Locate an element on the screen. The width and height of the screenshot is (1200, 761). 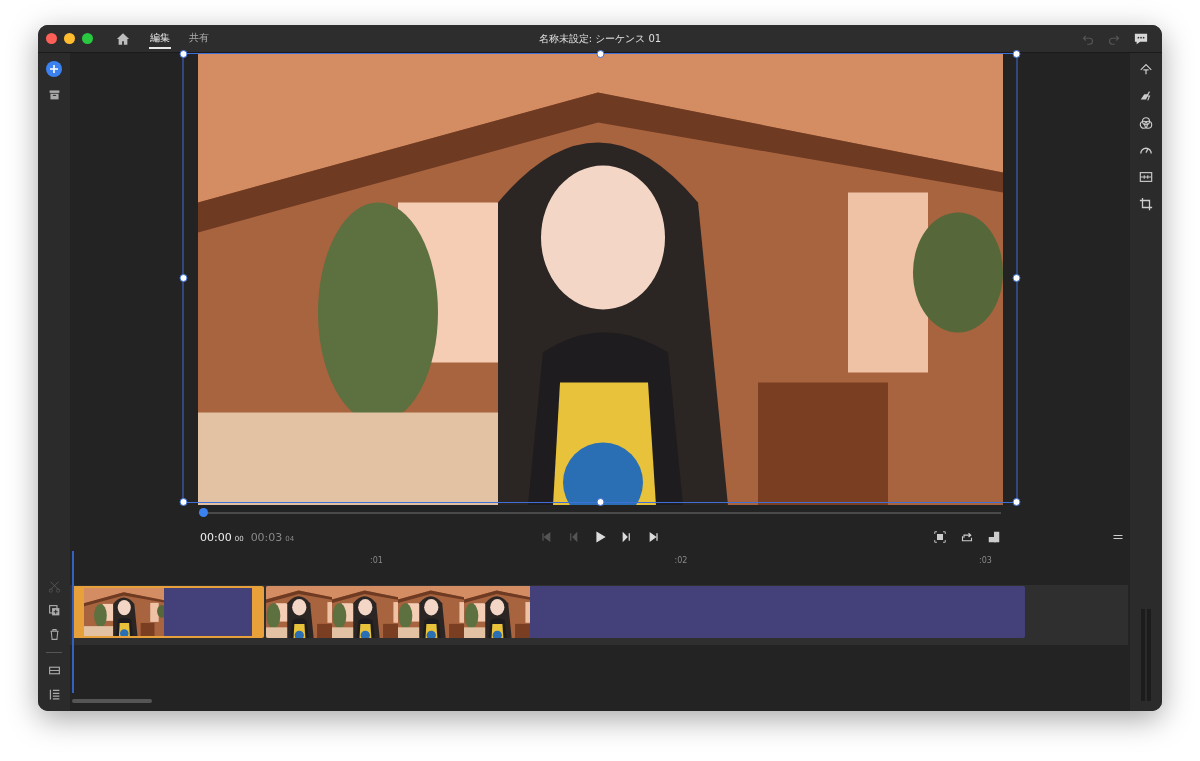
audio-icon is located at coordinates (1146, 177).